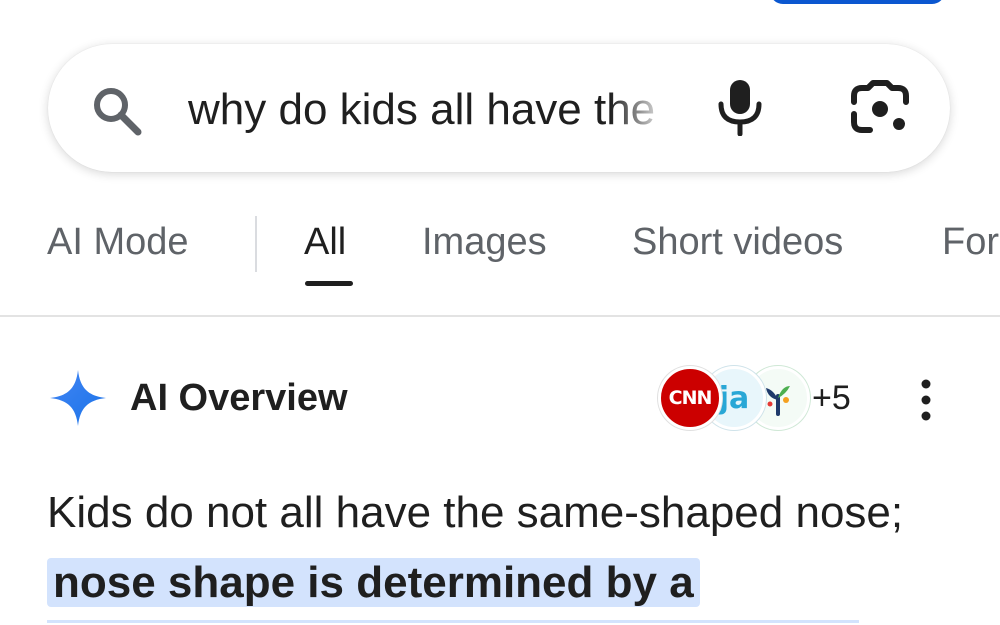  Describe the element at coordinates (737, 242) in the screenshot. I see `tab-short-videos: Short videos` at that location.